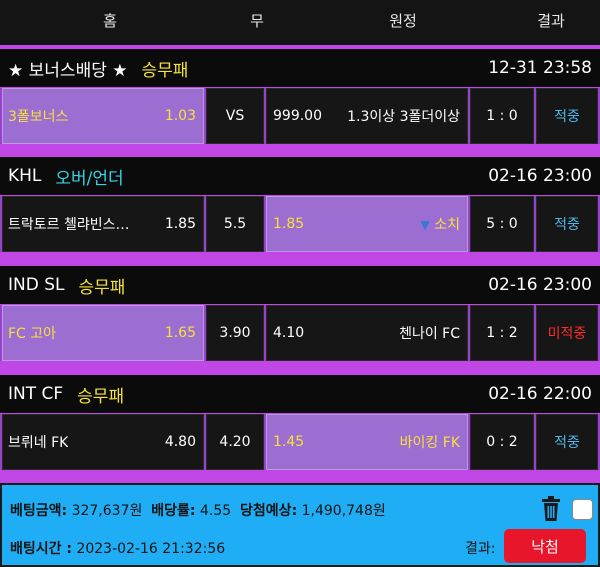 This screenshot has width=600, height=567. Describe the element at coordinates (343, 511) in the screenshot. I see `expected-win: 1,490,748원` at that location.